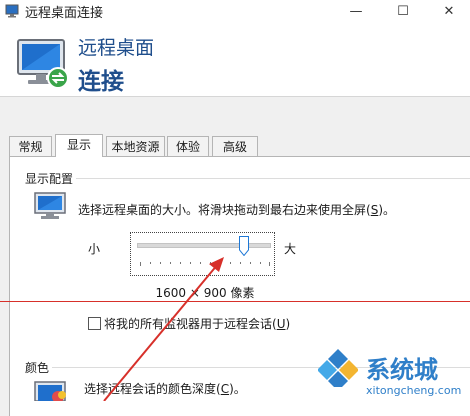 This screenshot has width=470, height=416. What do you see at coordinates (202, 254) in the screenshot?
I see `display-size-slider` at bounding box center [202, 254].